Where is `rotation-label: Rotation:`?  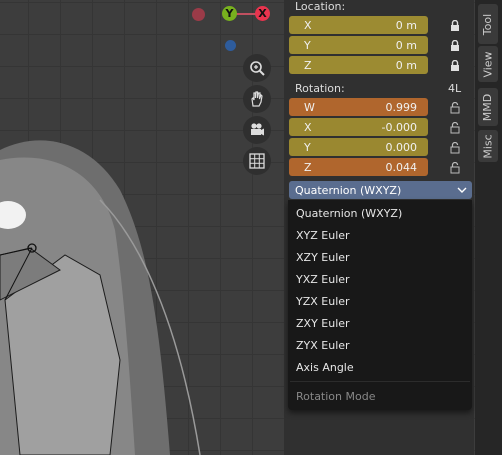 rotation-label: Rotation: is located at coordinates (320, 88).